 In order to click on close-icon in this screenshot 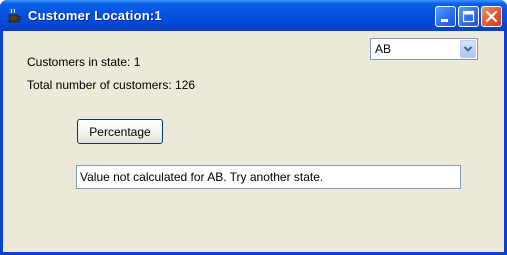, I will do `click(491, 16)`.